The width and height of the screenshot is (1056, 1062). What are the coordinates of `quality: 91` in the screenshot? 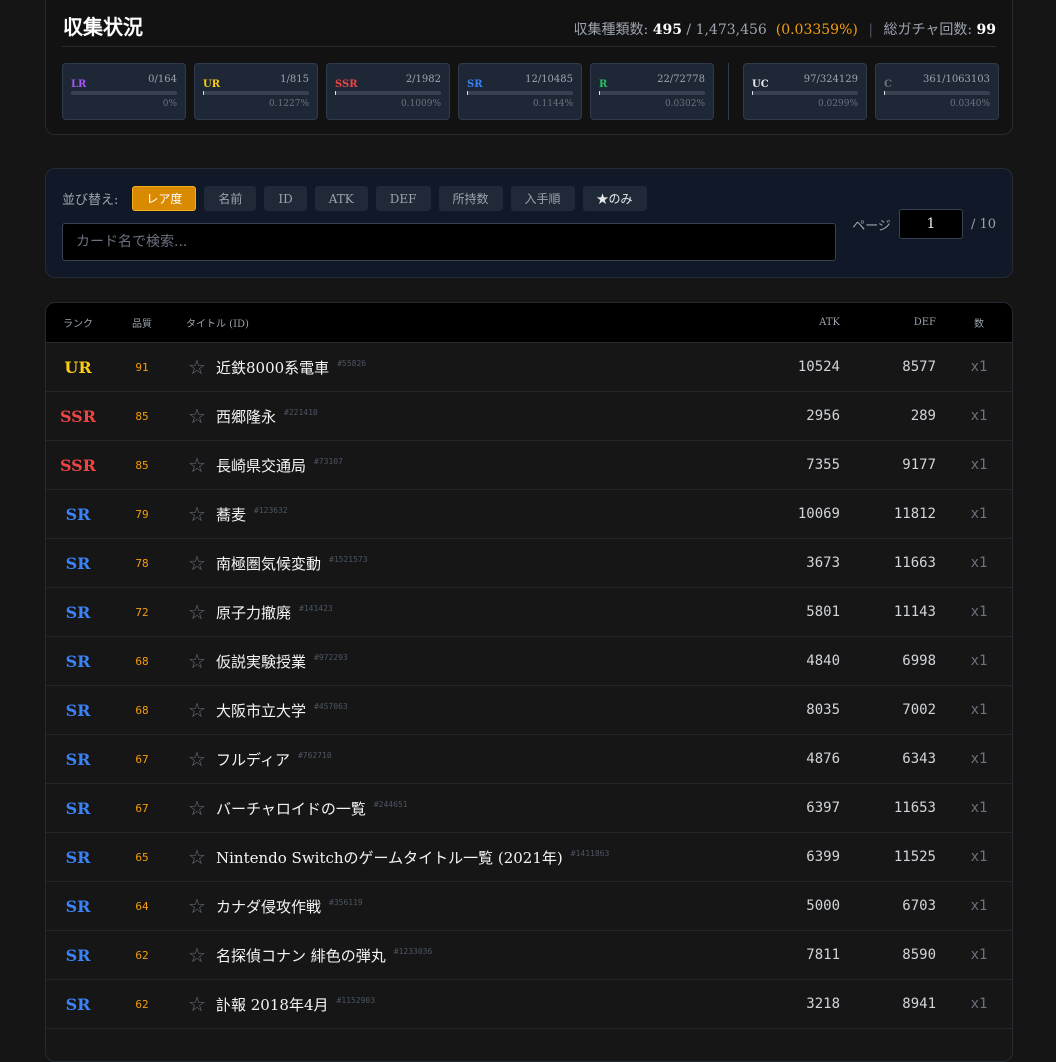 It's located at (142, 367).